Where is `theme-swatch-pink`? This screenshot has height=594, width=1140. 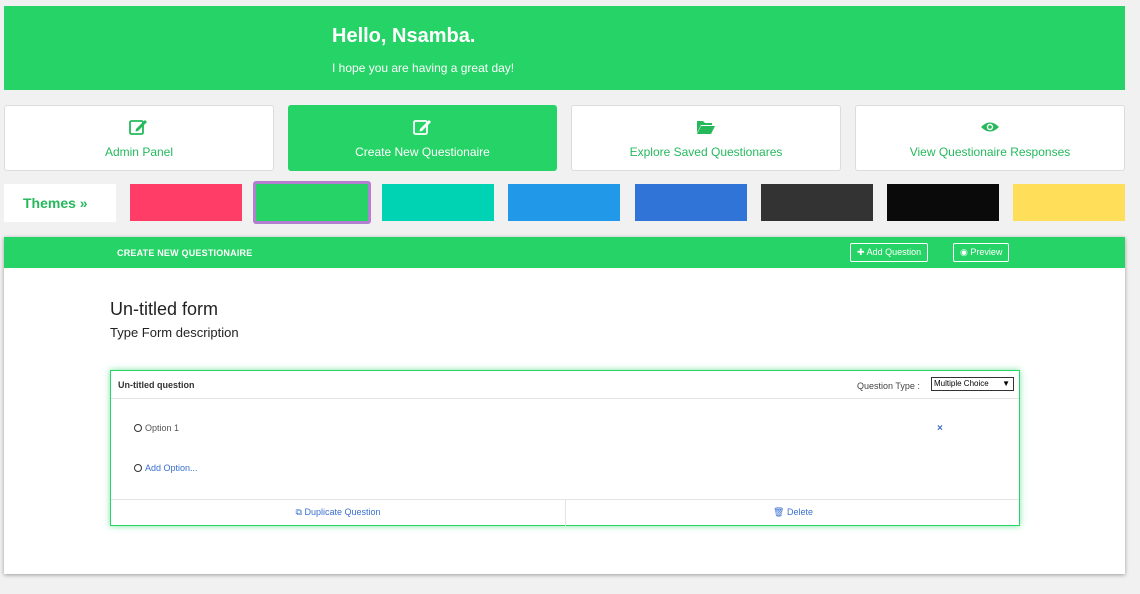 theme-swatch-pink is located at coordinates (186, 202).